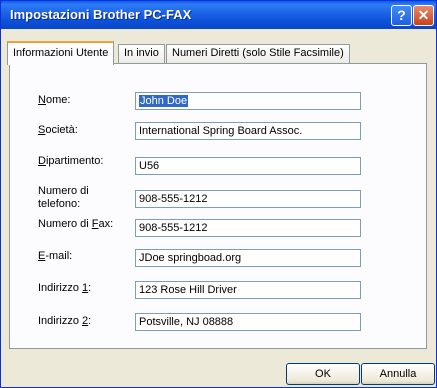 The width and height of the screenshot is (437, 388). Describe the element at coordinates (248, 199) in the screenshot. I see `phone-field: 908-555-1212` at that location.